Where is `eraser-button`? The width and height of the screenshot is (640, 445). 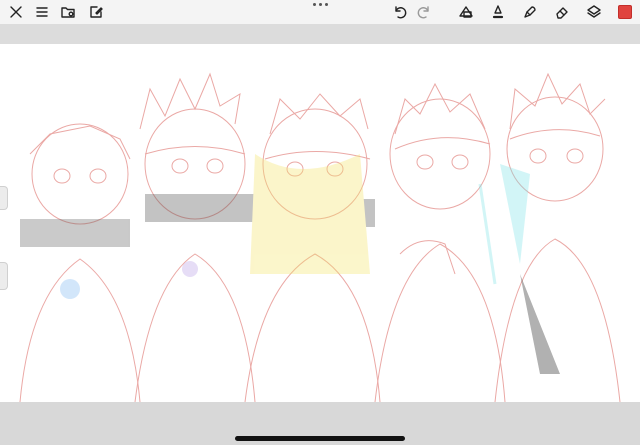 eraser-button is located at coordinates (562, 12).